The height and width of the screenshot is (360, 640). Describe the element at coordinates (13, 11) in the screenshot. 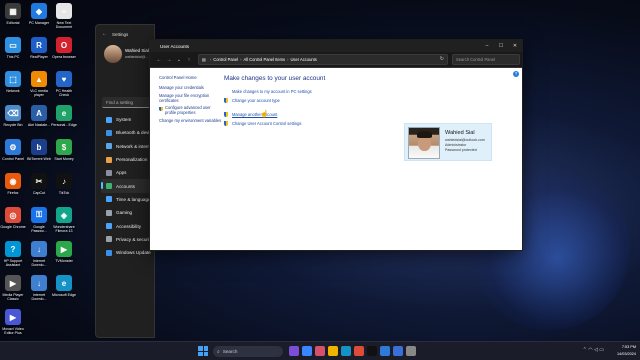

I see `editorial-icon: ▦` at that location.